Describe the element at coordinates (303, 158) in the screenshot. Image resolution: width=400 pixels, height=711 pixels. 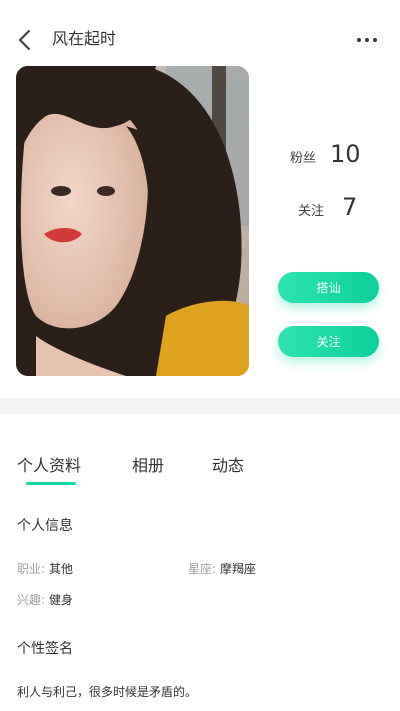
I see `fans-label: 粉丝` at that location.